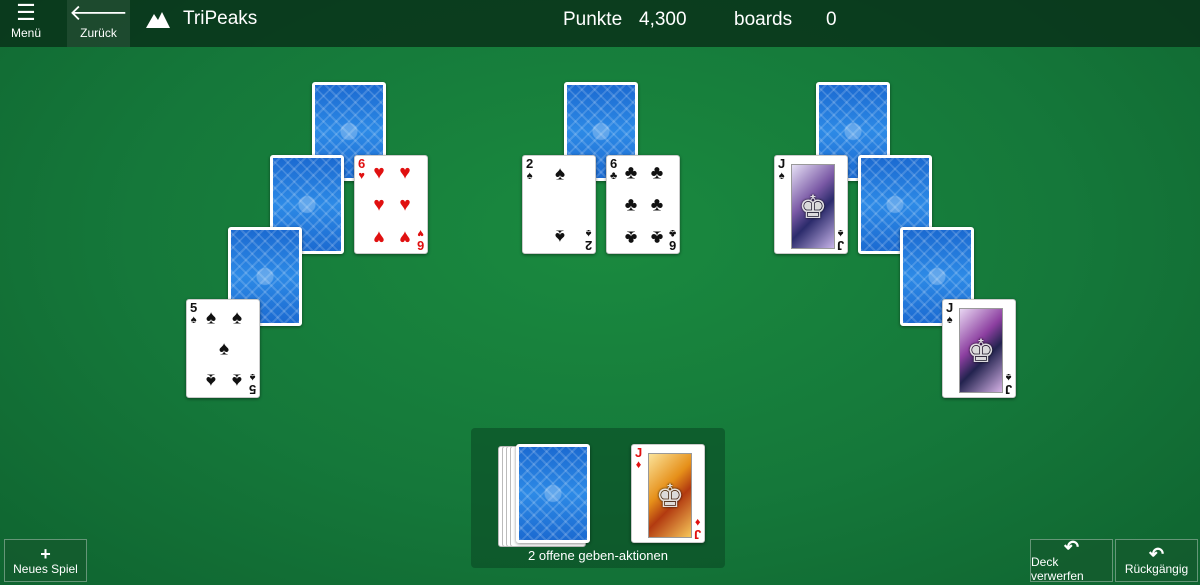  I want to click on waste-card-jack-of-diamonds: ♚ J ♦ J ♦, so click(668, 493).